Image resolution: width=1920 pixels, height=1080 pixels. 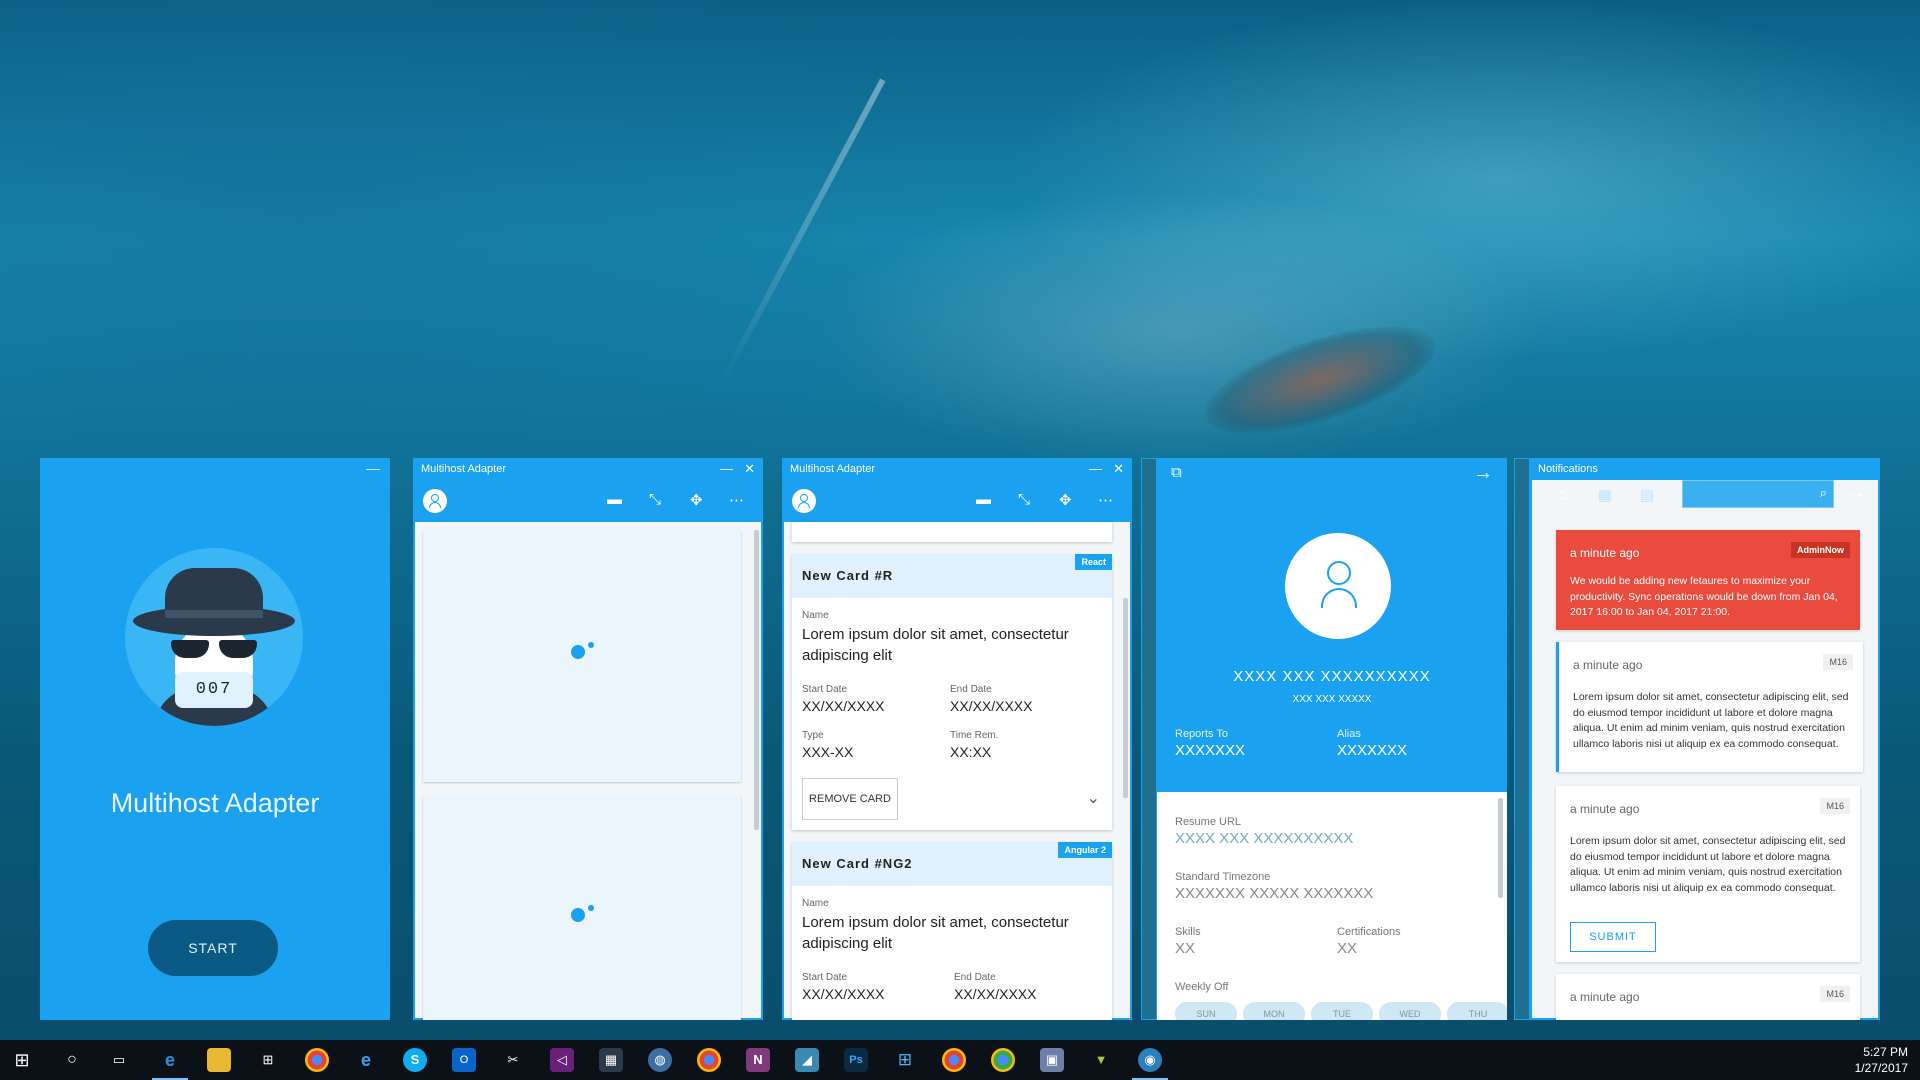 I want to click on skype-icon: S, so click(x=415, y=1060).